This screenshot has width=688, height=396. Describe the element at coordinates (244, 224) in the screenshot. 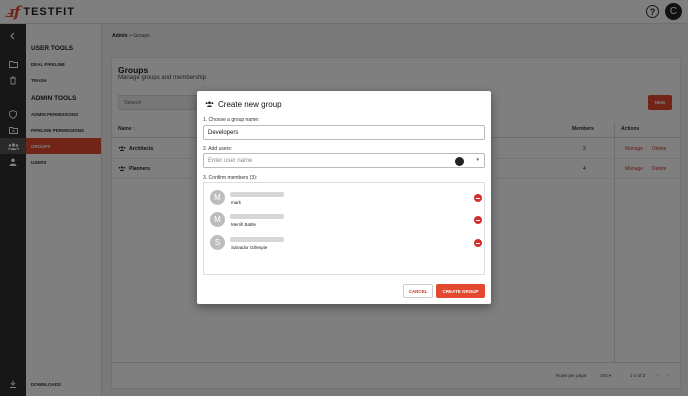

I see `member-name: Merrill Battle` at that location.